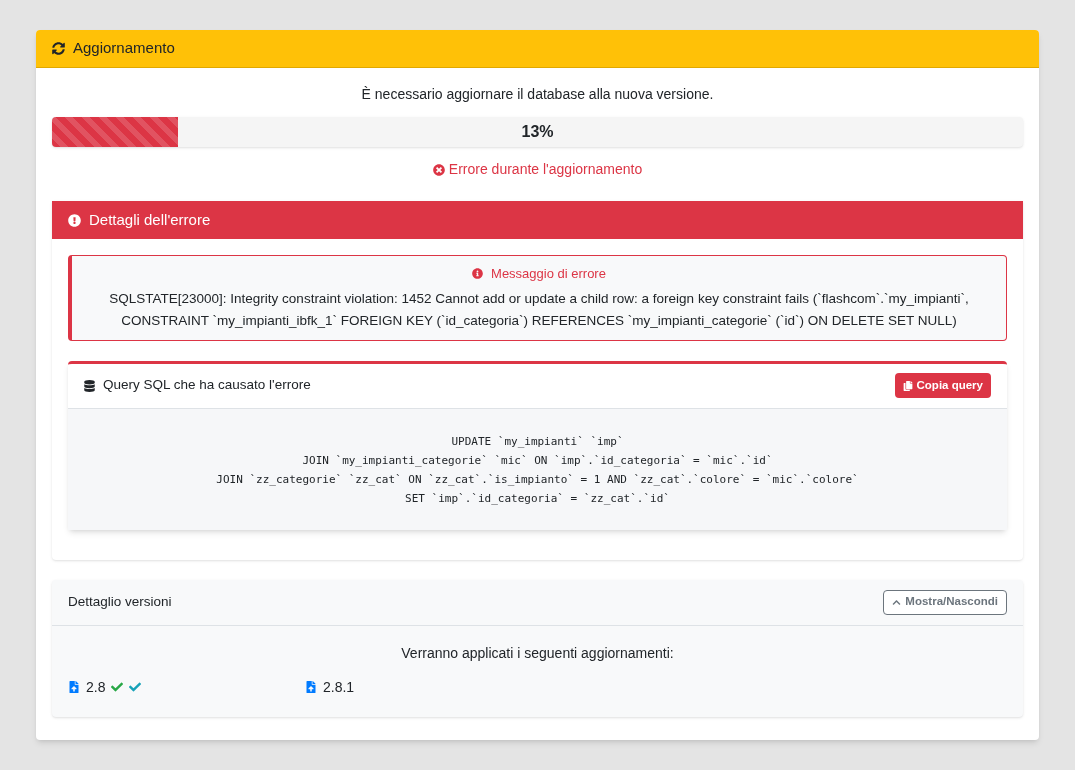 The image size is (1075, 770). Describe the element at coordinates (539, 309) in the screenshot. I see `error-text: SQLSTATE[23000]: Integrity constraint violation: 1452 Cannot add or update a child row: a foreign key constraint fails (`flashcom`.`my_impianti`, CONSTRAINT `my_impianti_ibfk_1` FOREIGN KEY (`id_categoria`) REFERENCES `my_impianti_categorie` (`id`) ON DELETE SET NULL)` at that location.